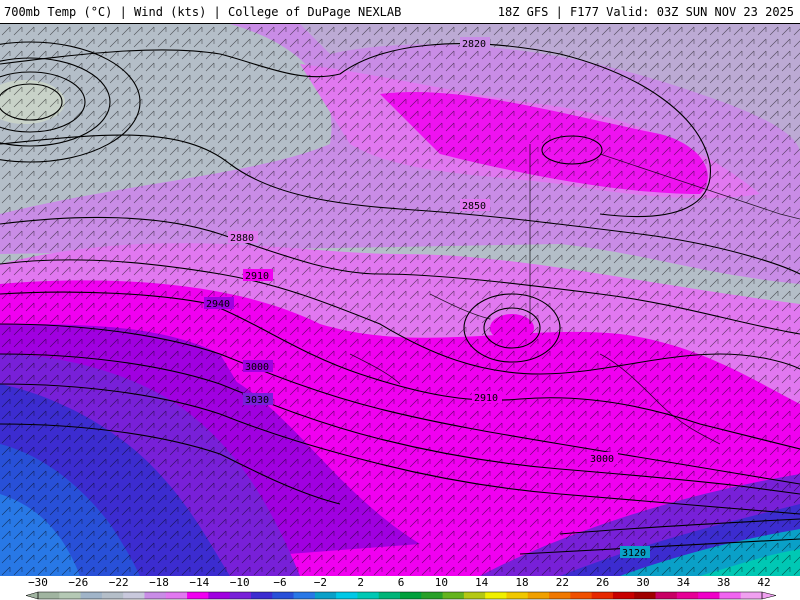 Image resolution: width=800 pixels, height=600 pixels. Describe the element at coordinates (401, 582) in the screenshot. I see `legend-tick-label: 6` at that location.